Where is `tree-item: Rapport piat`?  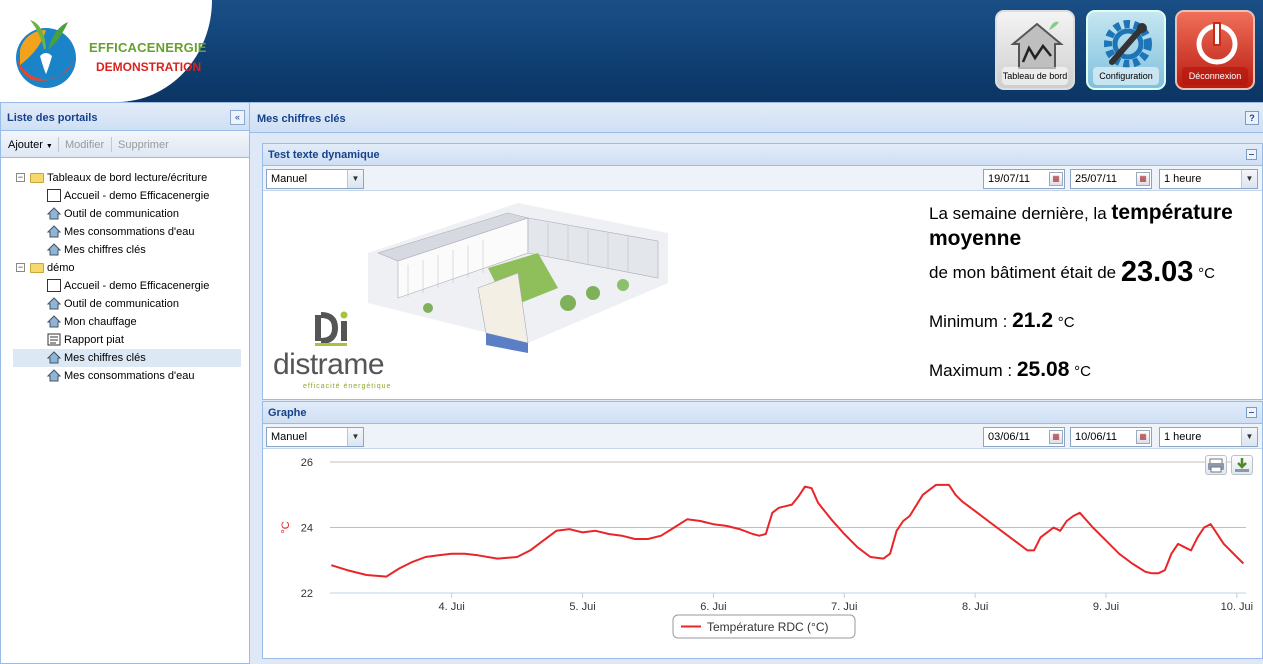 tree-item: Rapport piat is located at coordinates (127, 340).